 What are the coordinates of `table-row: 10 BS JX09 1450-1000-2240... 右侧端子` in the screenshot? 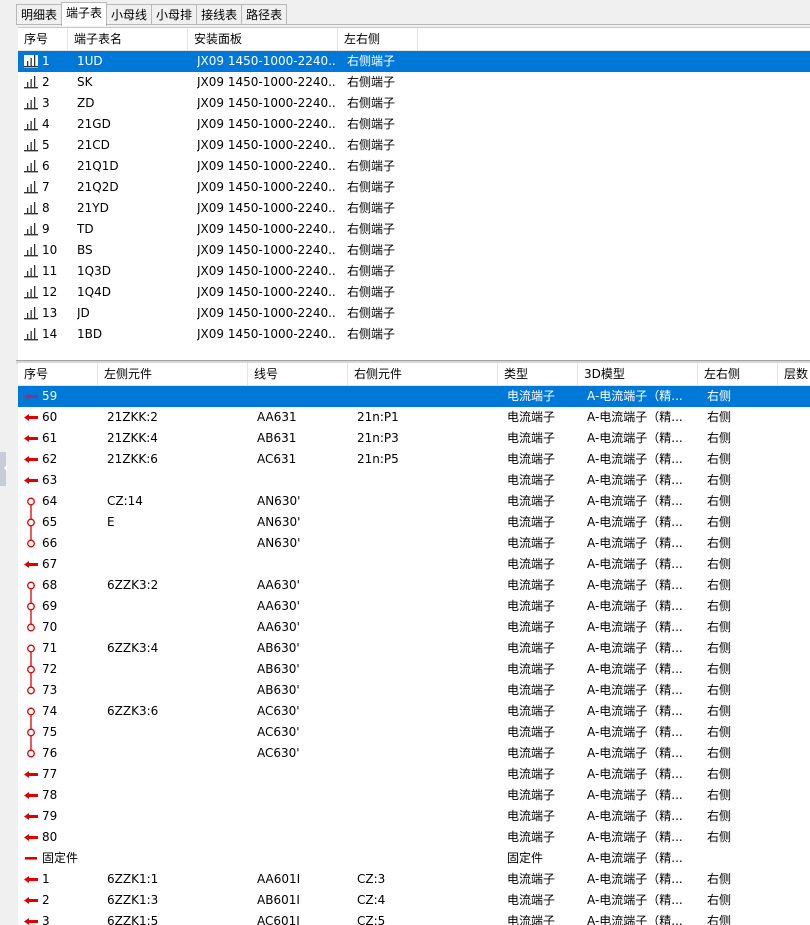 It's located at (414, 250).